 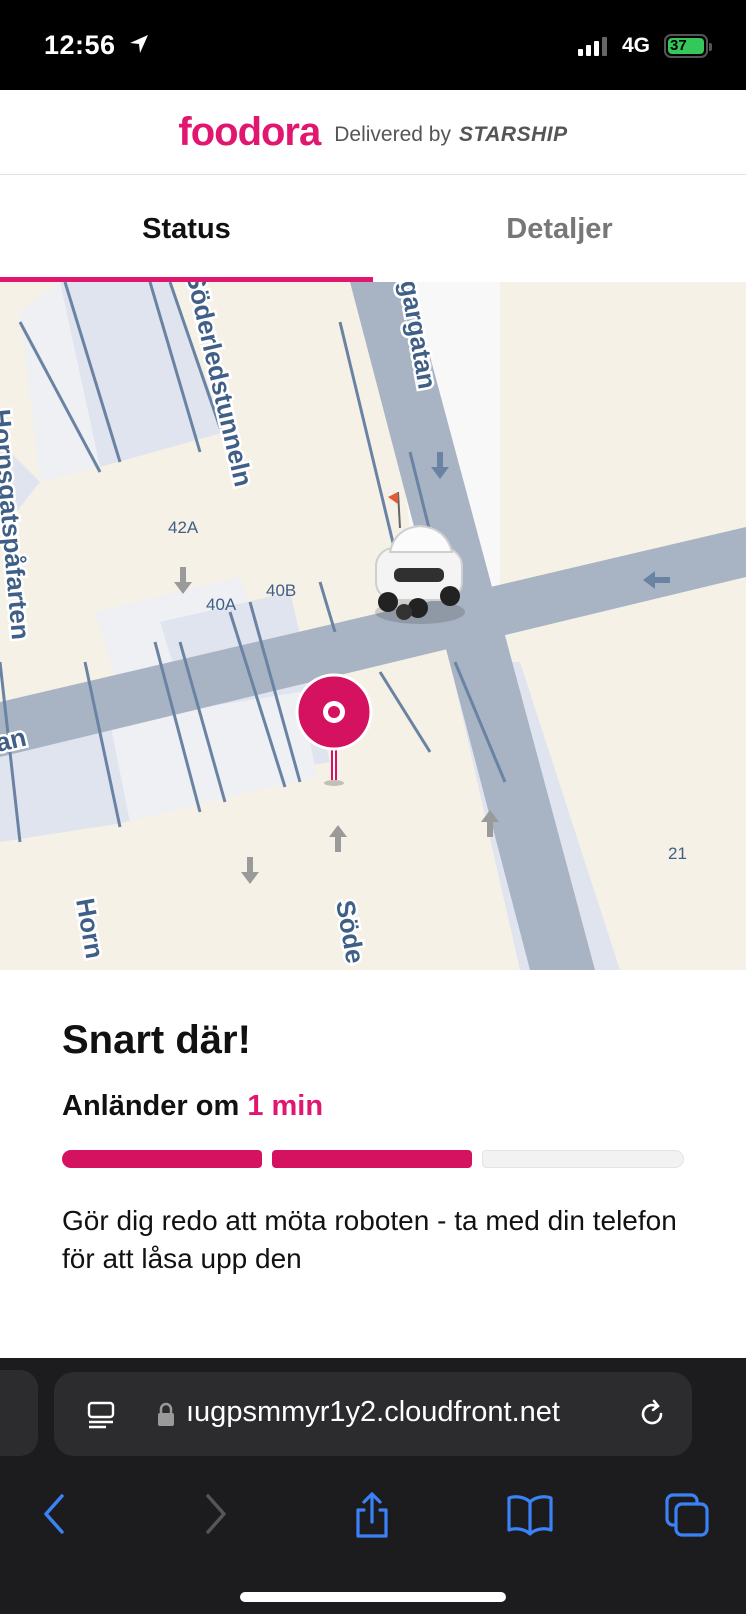 What do you see at coordinates (677, 853) in the screenshot?
I see `address-21: 21` at bounding box center [677, 853].